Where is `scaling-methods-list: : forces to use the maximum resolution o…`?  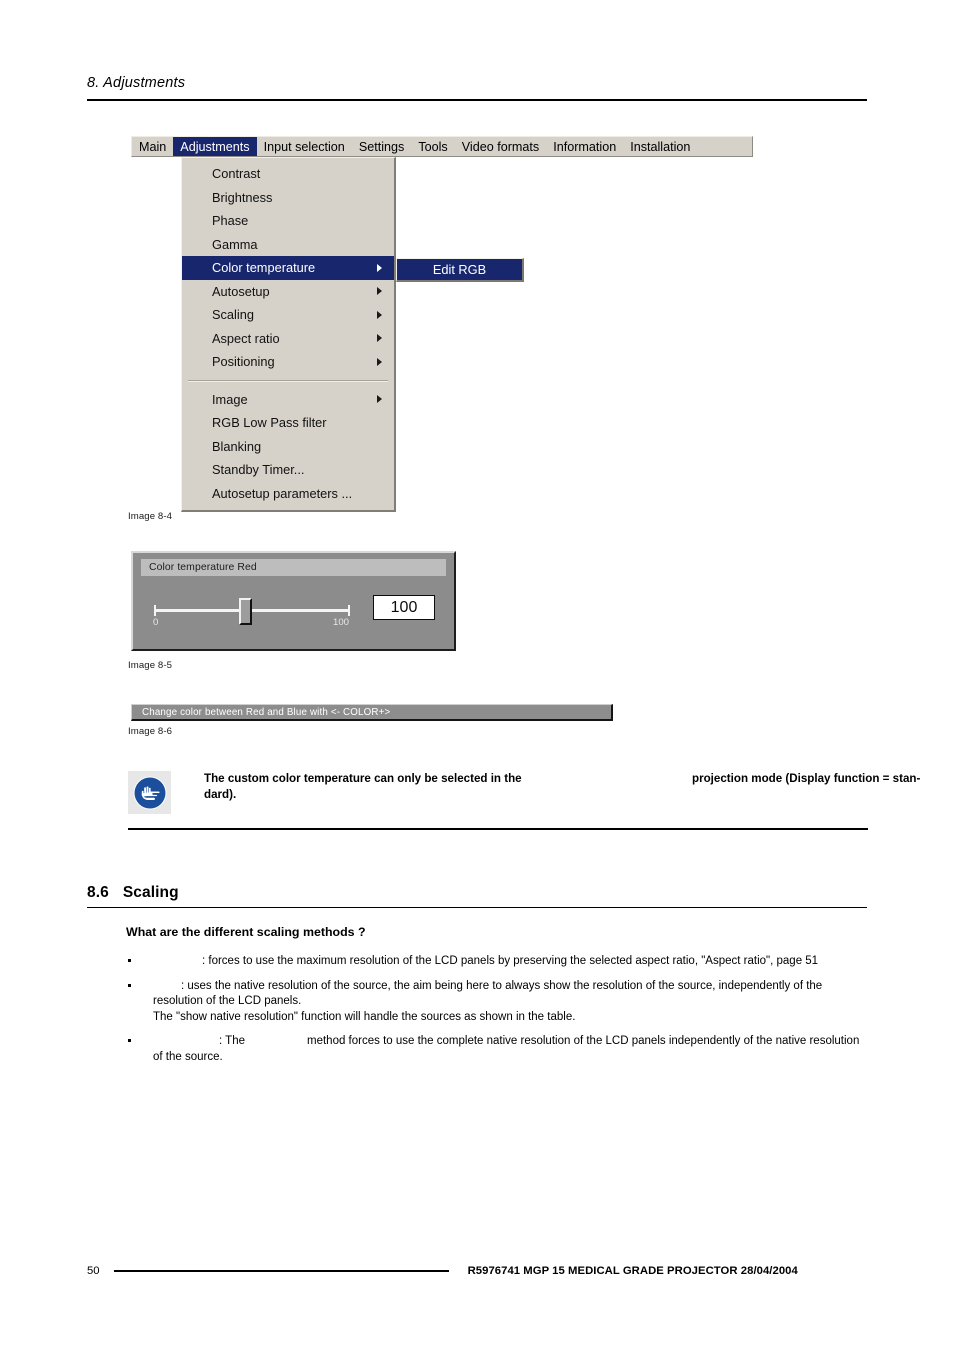
scaling-methods-list: : forces to use the maximum resolution o… is located at coordinates (496, 1010).